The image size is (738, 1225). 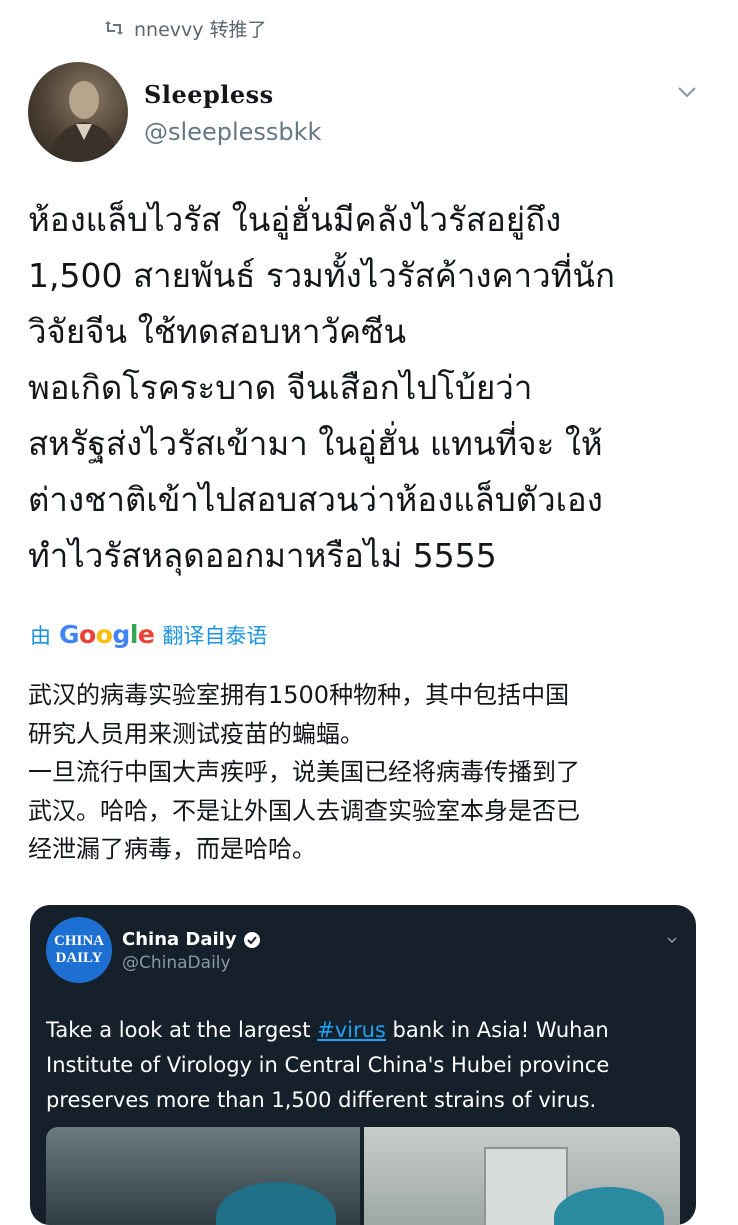 I want to click on logo-text-top: CHINA, so click(x=78, y=941).